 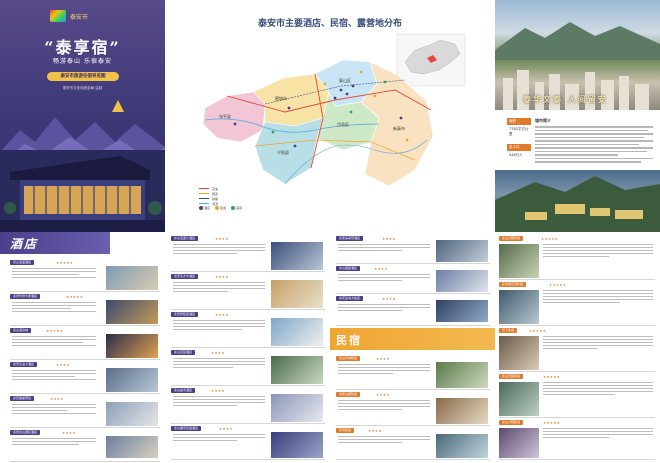 I want to click on city-intro-title: 城市简介, so click(x=543, y=120).